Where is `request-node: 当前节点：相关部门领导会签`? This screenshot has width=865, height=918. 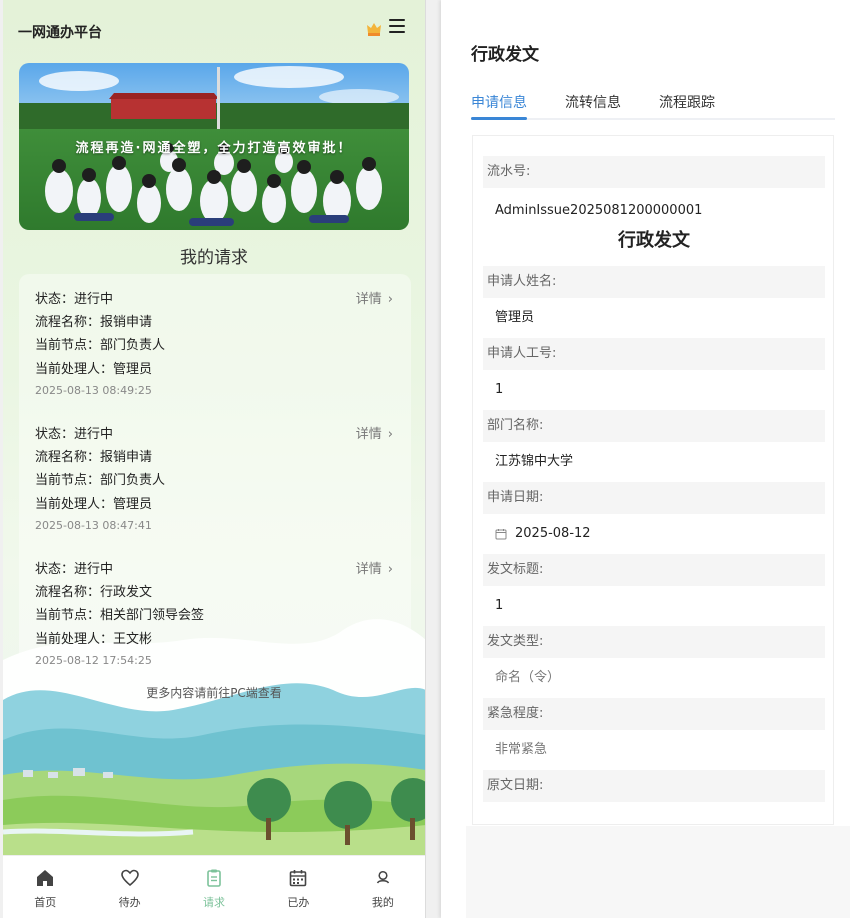 request-node: 当前节点：相关部门领导会签 is located at coordinates (120, 615).